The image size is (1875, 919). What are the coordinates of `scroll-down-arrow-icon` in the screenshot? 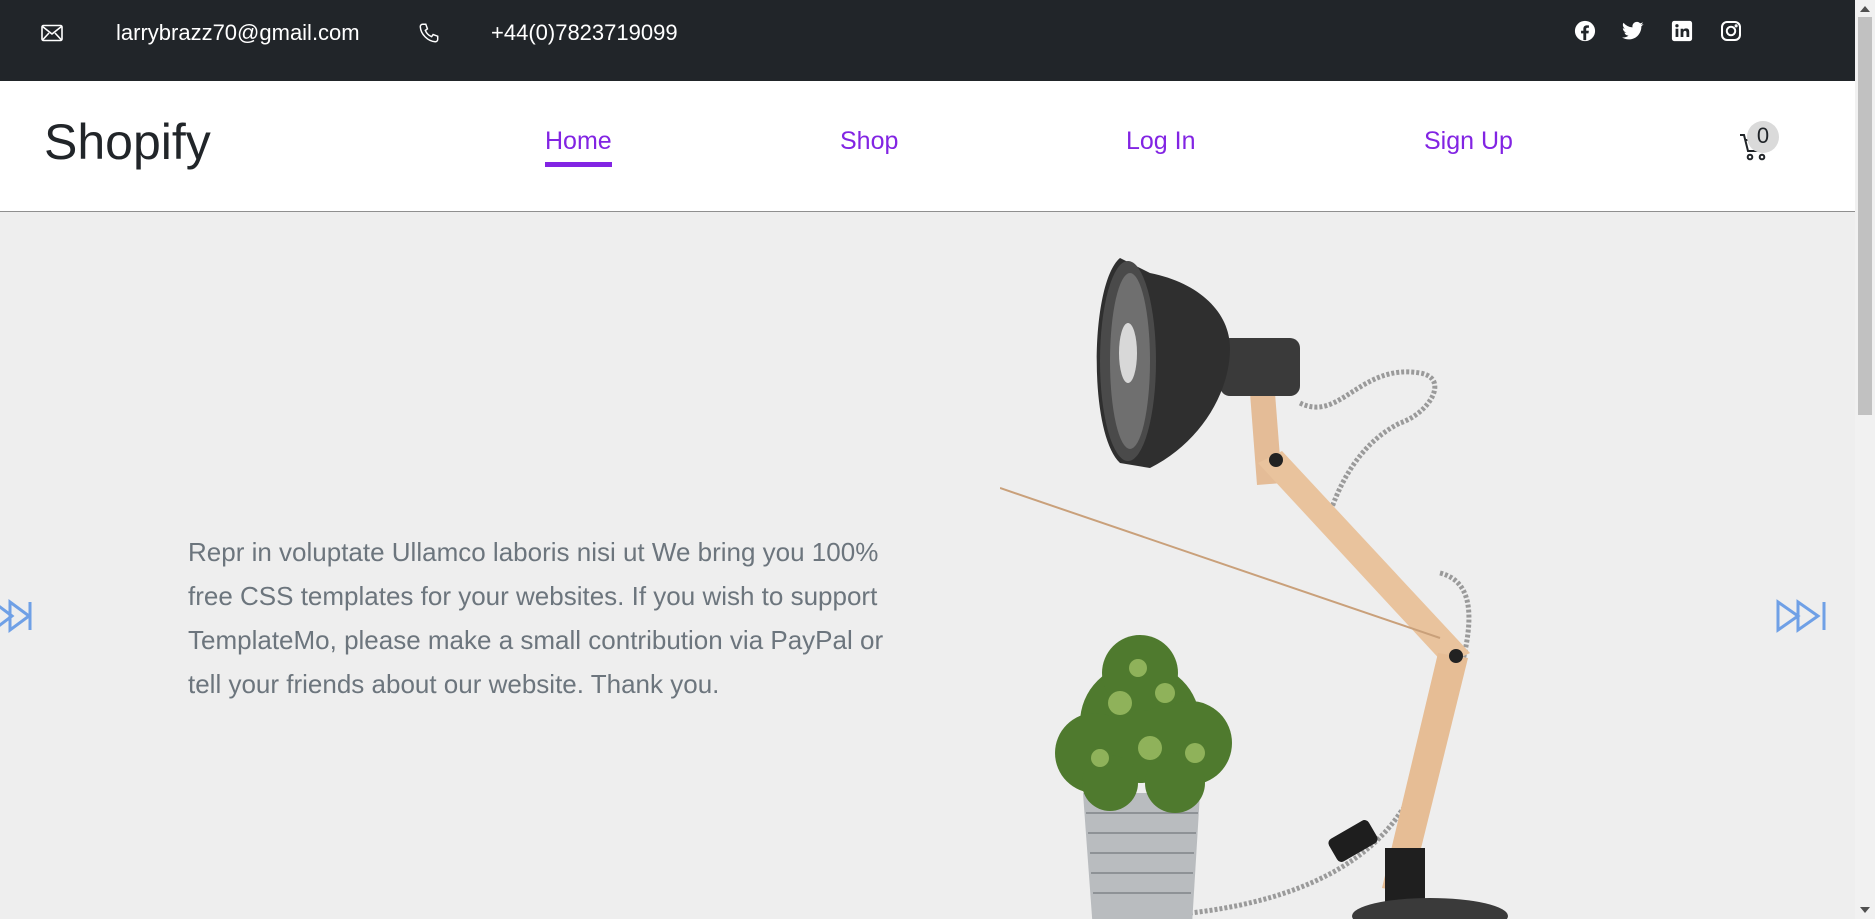 It's located at (1865, 910).